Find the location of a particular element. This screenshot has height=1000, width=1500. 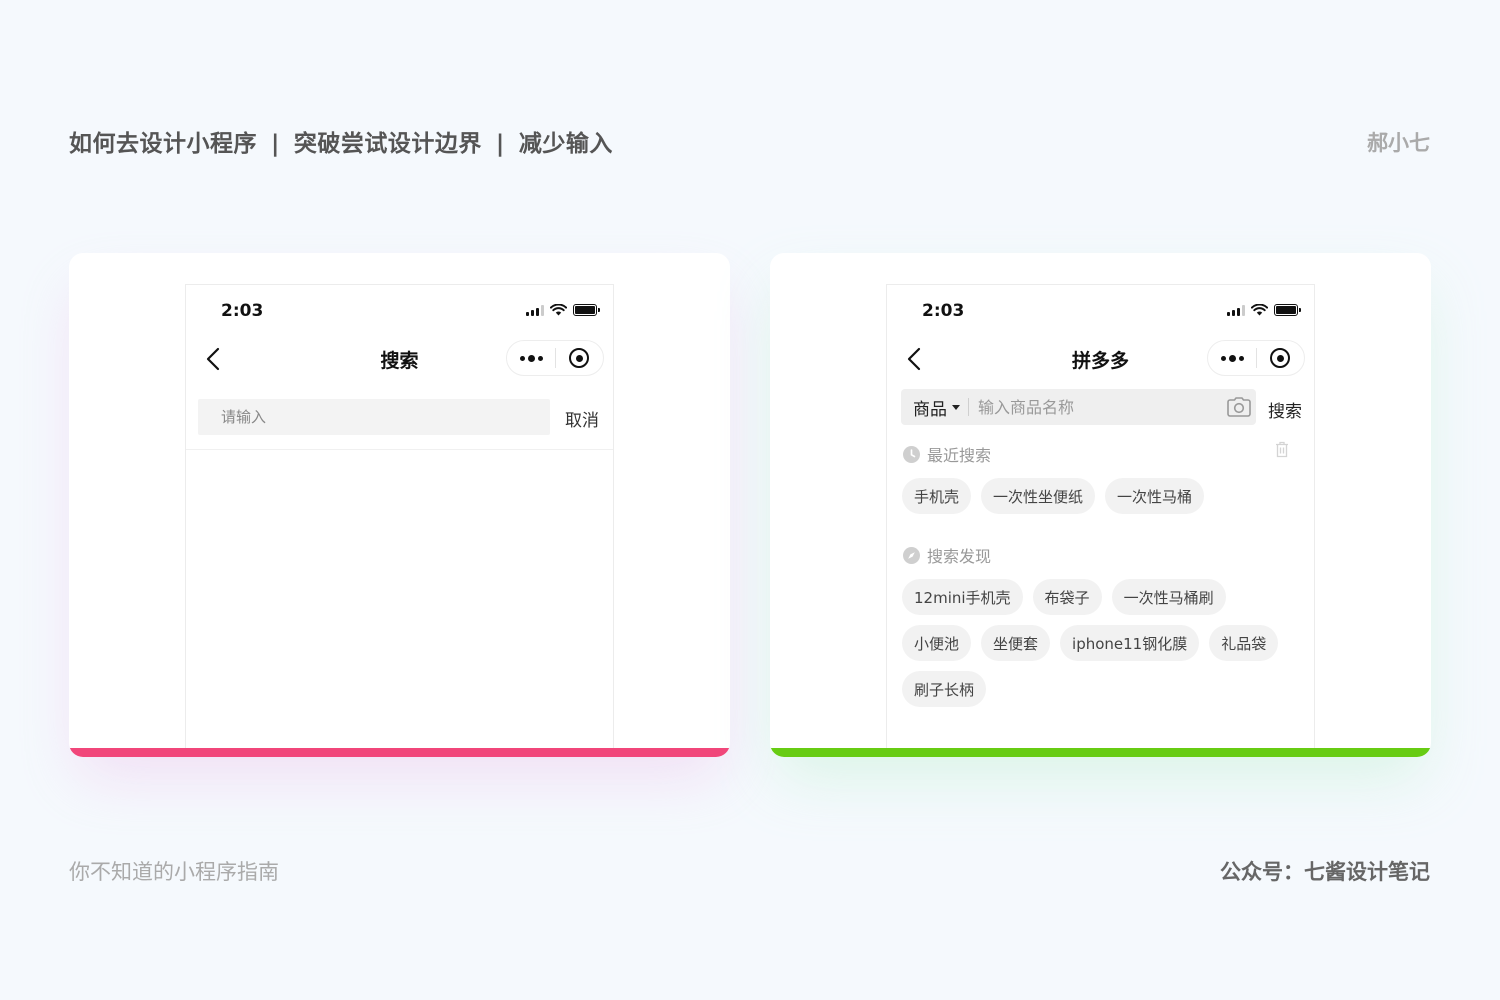

search-discover-label: 搜索发现 is located at coordinates (959, 556).